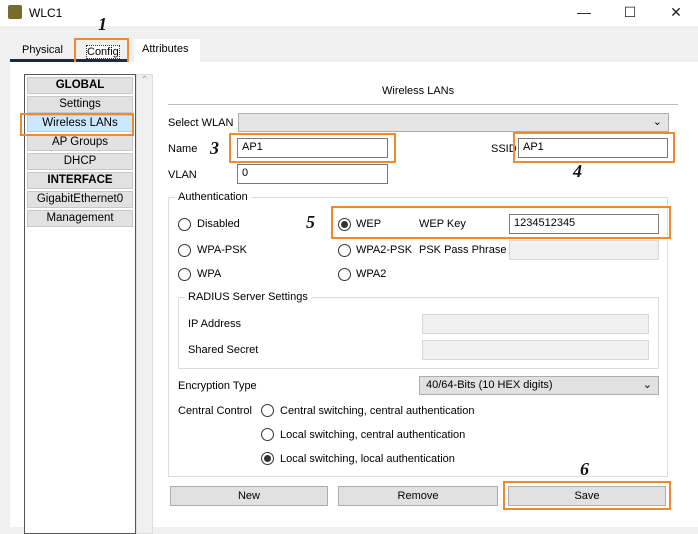 This screenshot has width=698, height=534. Describe the element at coordinates (183, 149) in the screenshot. I see `name-label: Name` at that location.